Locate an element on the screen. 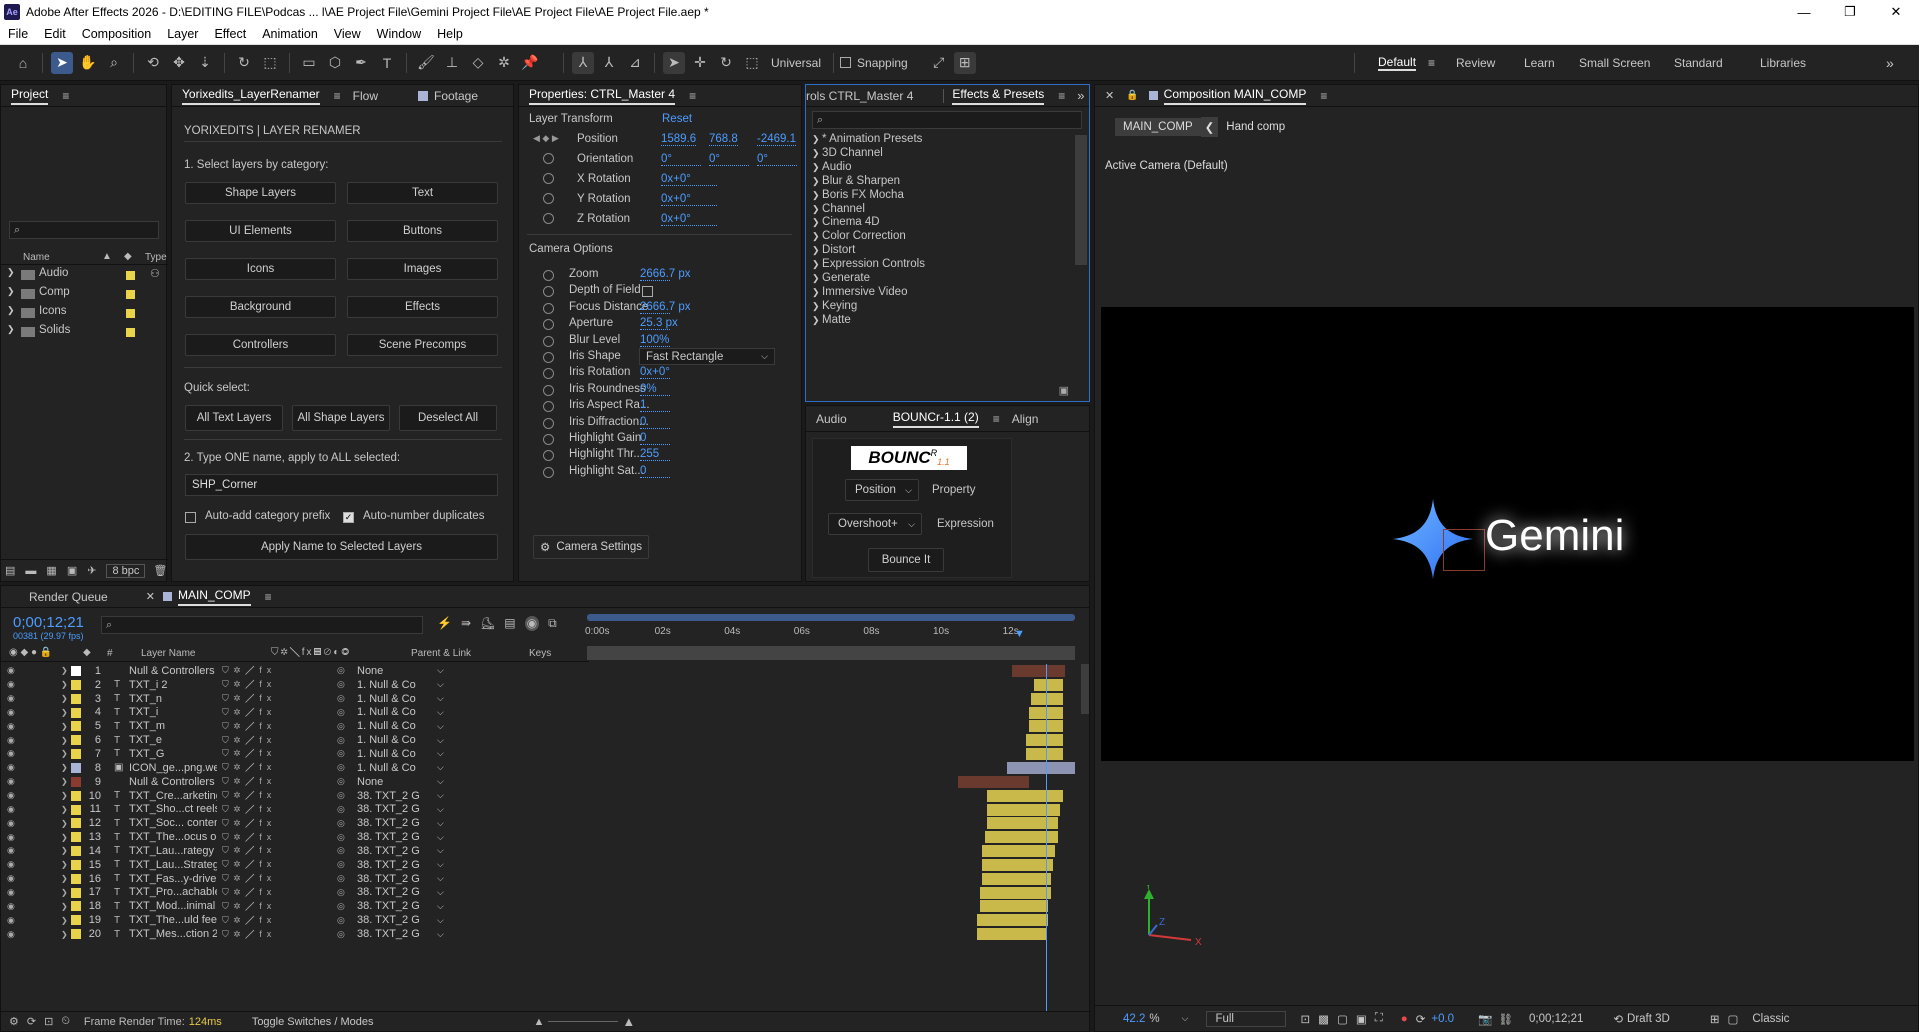  3d-selection-icon: ➤ is located at coordinates (674, 62).